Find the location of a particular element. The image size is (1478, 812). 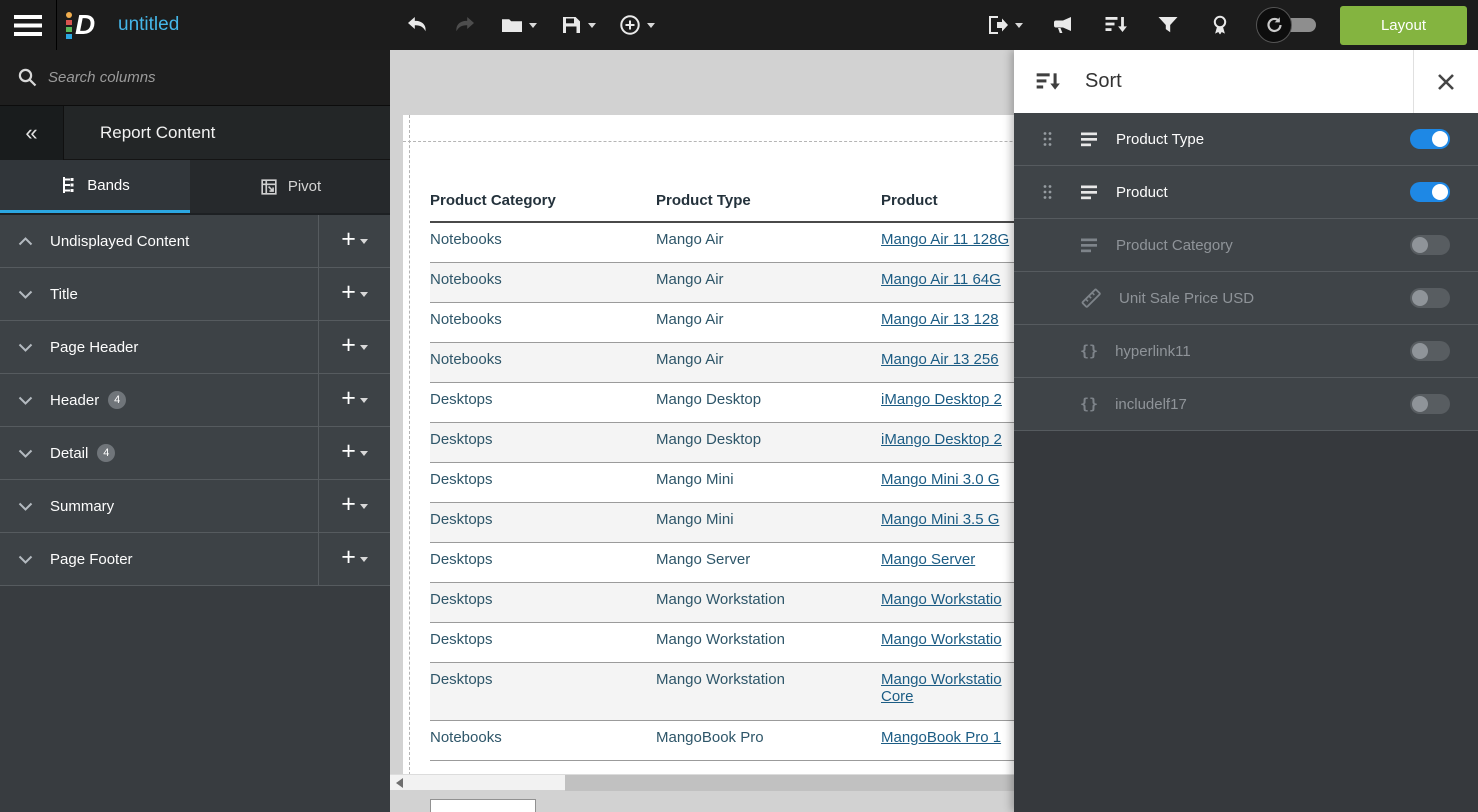

scrollbar-left-arrow is located at coordinates (399, 783).